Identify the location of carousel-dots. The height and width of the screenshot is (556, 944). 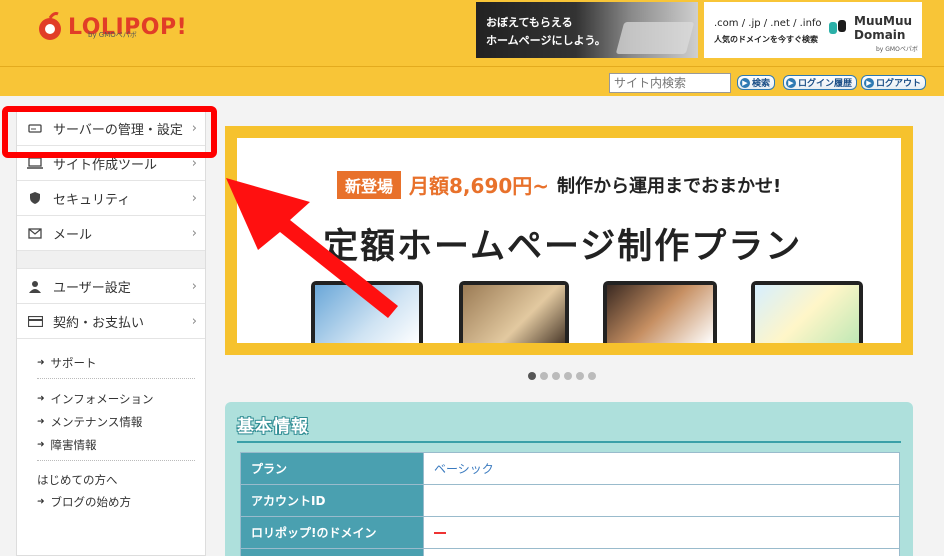
(562, 376).